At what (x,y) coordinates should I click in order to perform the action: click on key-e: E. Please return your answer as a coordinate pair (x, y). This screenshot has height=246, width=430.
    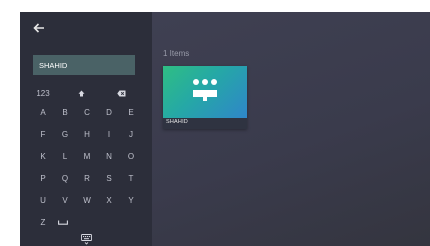
    Looking at the image, I should click on (131, 113).